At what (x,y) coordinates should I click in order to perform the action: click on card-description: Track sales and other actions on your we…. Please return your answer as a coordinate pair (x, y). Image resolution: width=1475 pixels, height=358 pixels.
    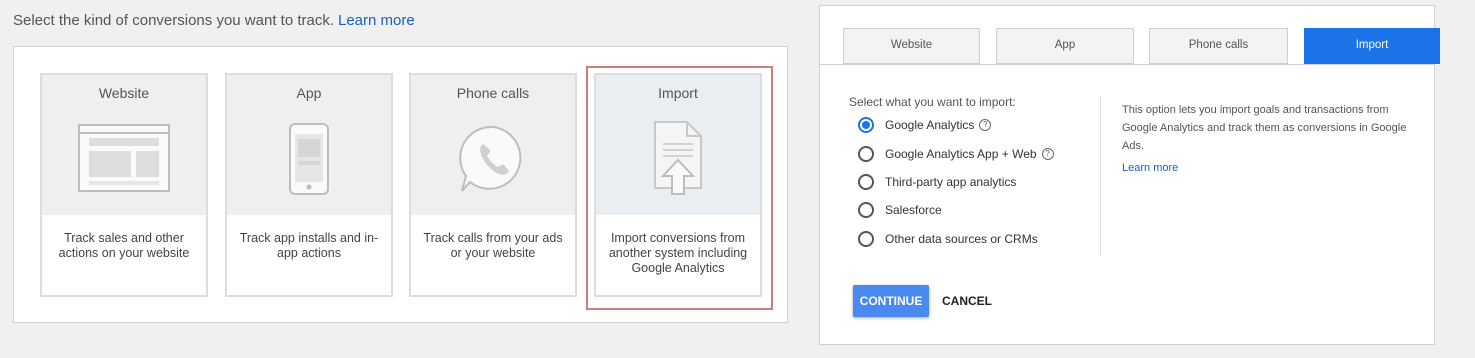
    Looking at the image, I should click on (124, 245).